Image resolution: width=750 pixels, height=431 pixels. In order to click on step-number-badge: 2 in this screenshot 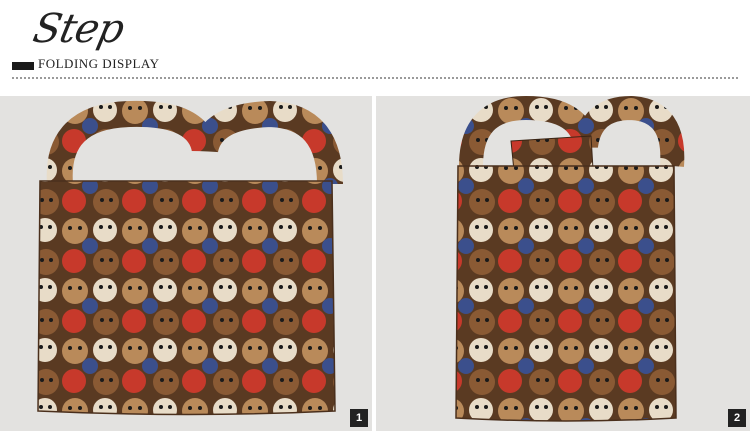, I will do `click(737, 418)`.